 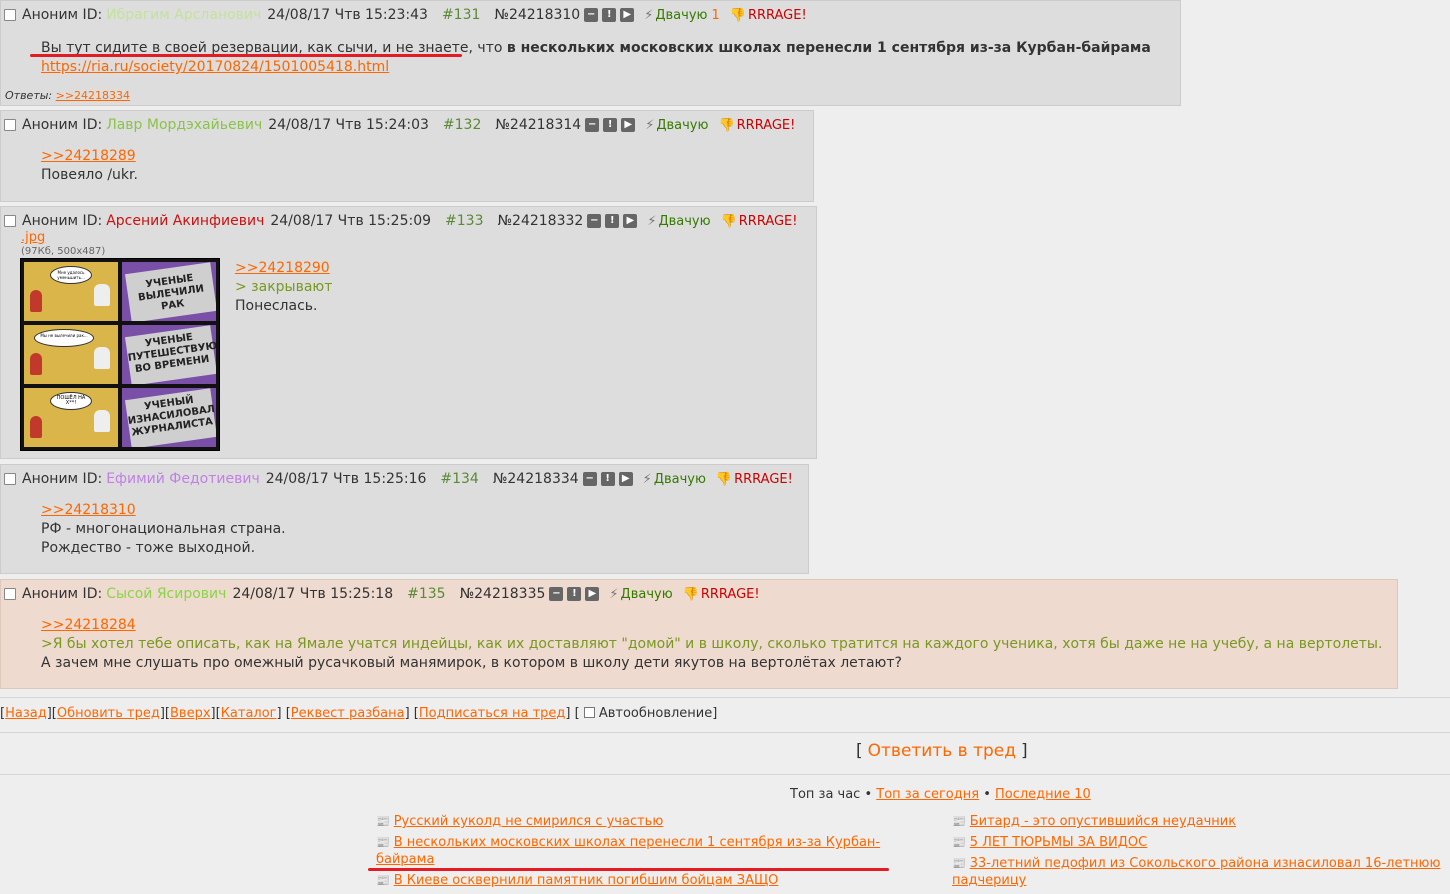 I want to click on newspaper-icon: 📰, so click(x=383, y=821).